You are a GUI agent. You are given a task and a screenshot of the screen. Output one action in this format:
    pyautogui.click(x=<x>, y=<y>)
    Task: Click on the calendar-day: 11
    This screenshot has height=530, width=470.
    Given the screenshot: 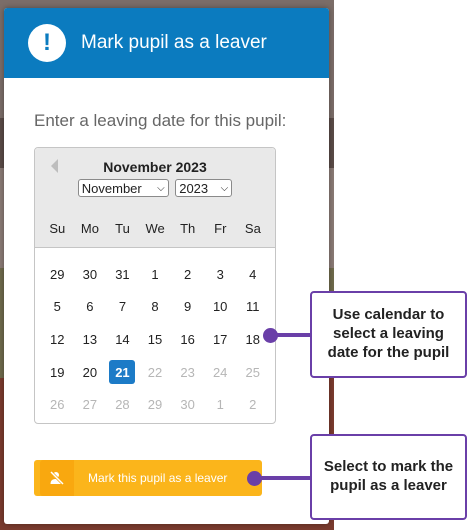 What is the action you would take?
    pyautogui.click(x=252, y=307)
    